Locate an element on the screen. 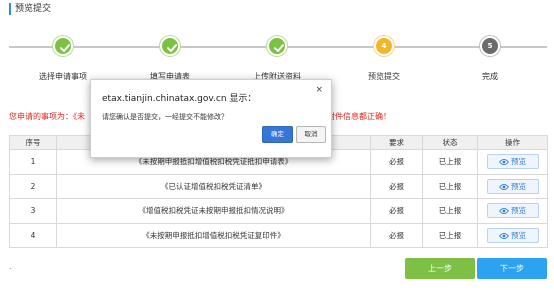 This screenshot has width=554, height=290. cancel-button: 取消 is located at coordinates (311, 134).